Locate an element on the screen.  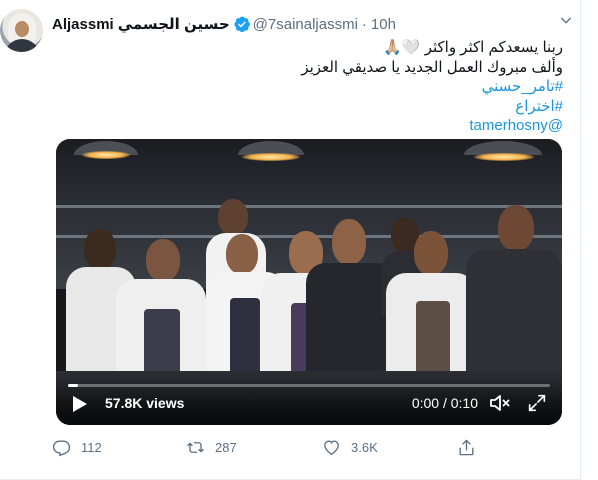
page-right-edge is located at coordinates (589, 240).